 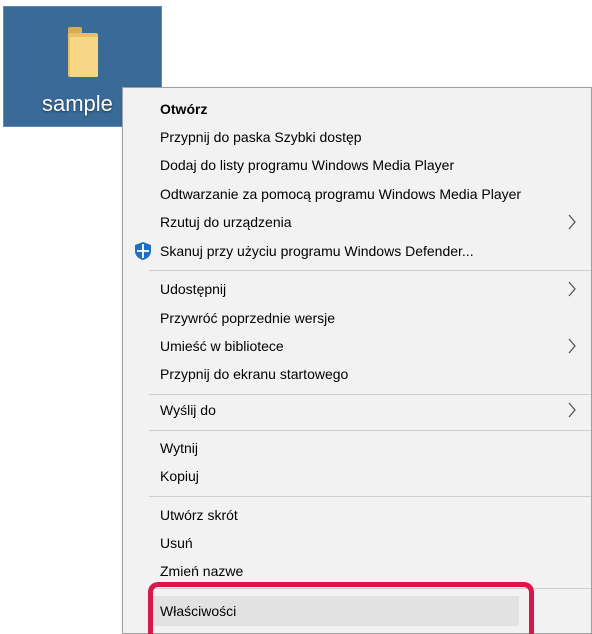 What do you see at coordinates (357, 374) in the screenshot?
I see `menu-item-pin-to-start: Przypnij do ekranu startowego` at bounding box center [357, 374].